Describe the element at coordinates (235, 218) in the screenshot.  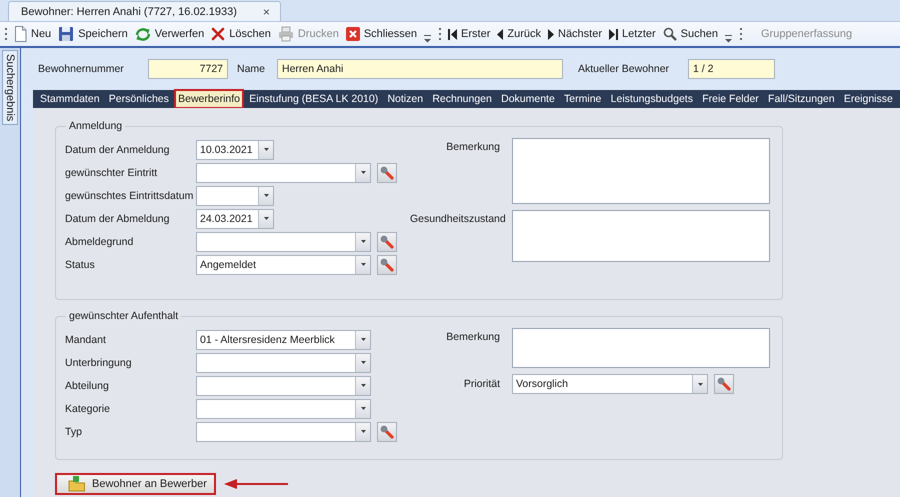
I see `date-field: 24.03.2021` at that location.